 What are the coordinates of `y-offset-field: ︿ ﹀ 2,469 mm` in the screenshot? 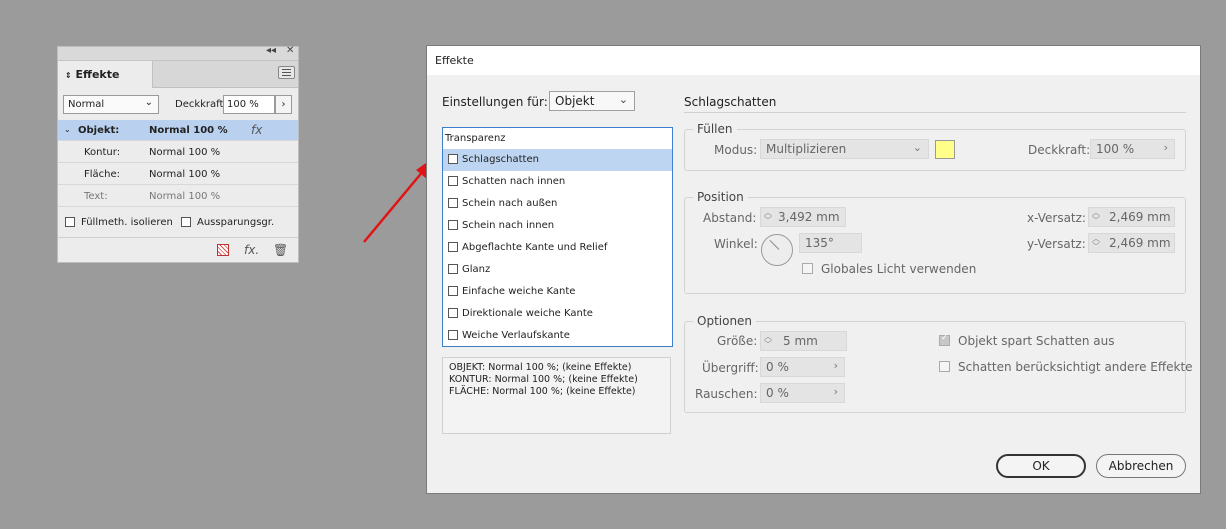 It's located at (1131, 243).